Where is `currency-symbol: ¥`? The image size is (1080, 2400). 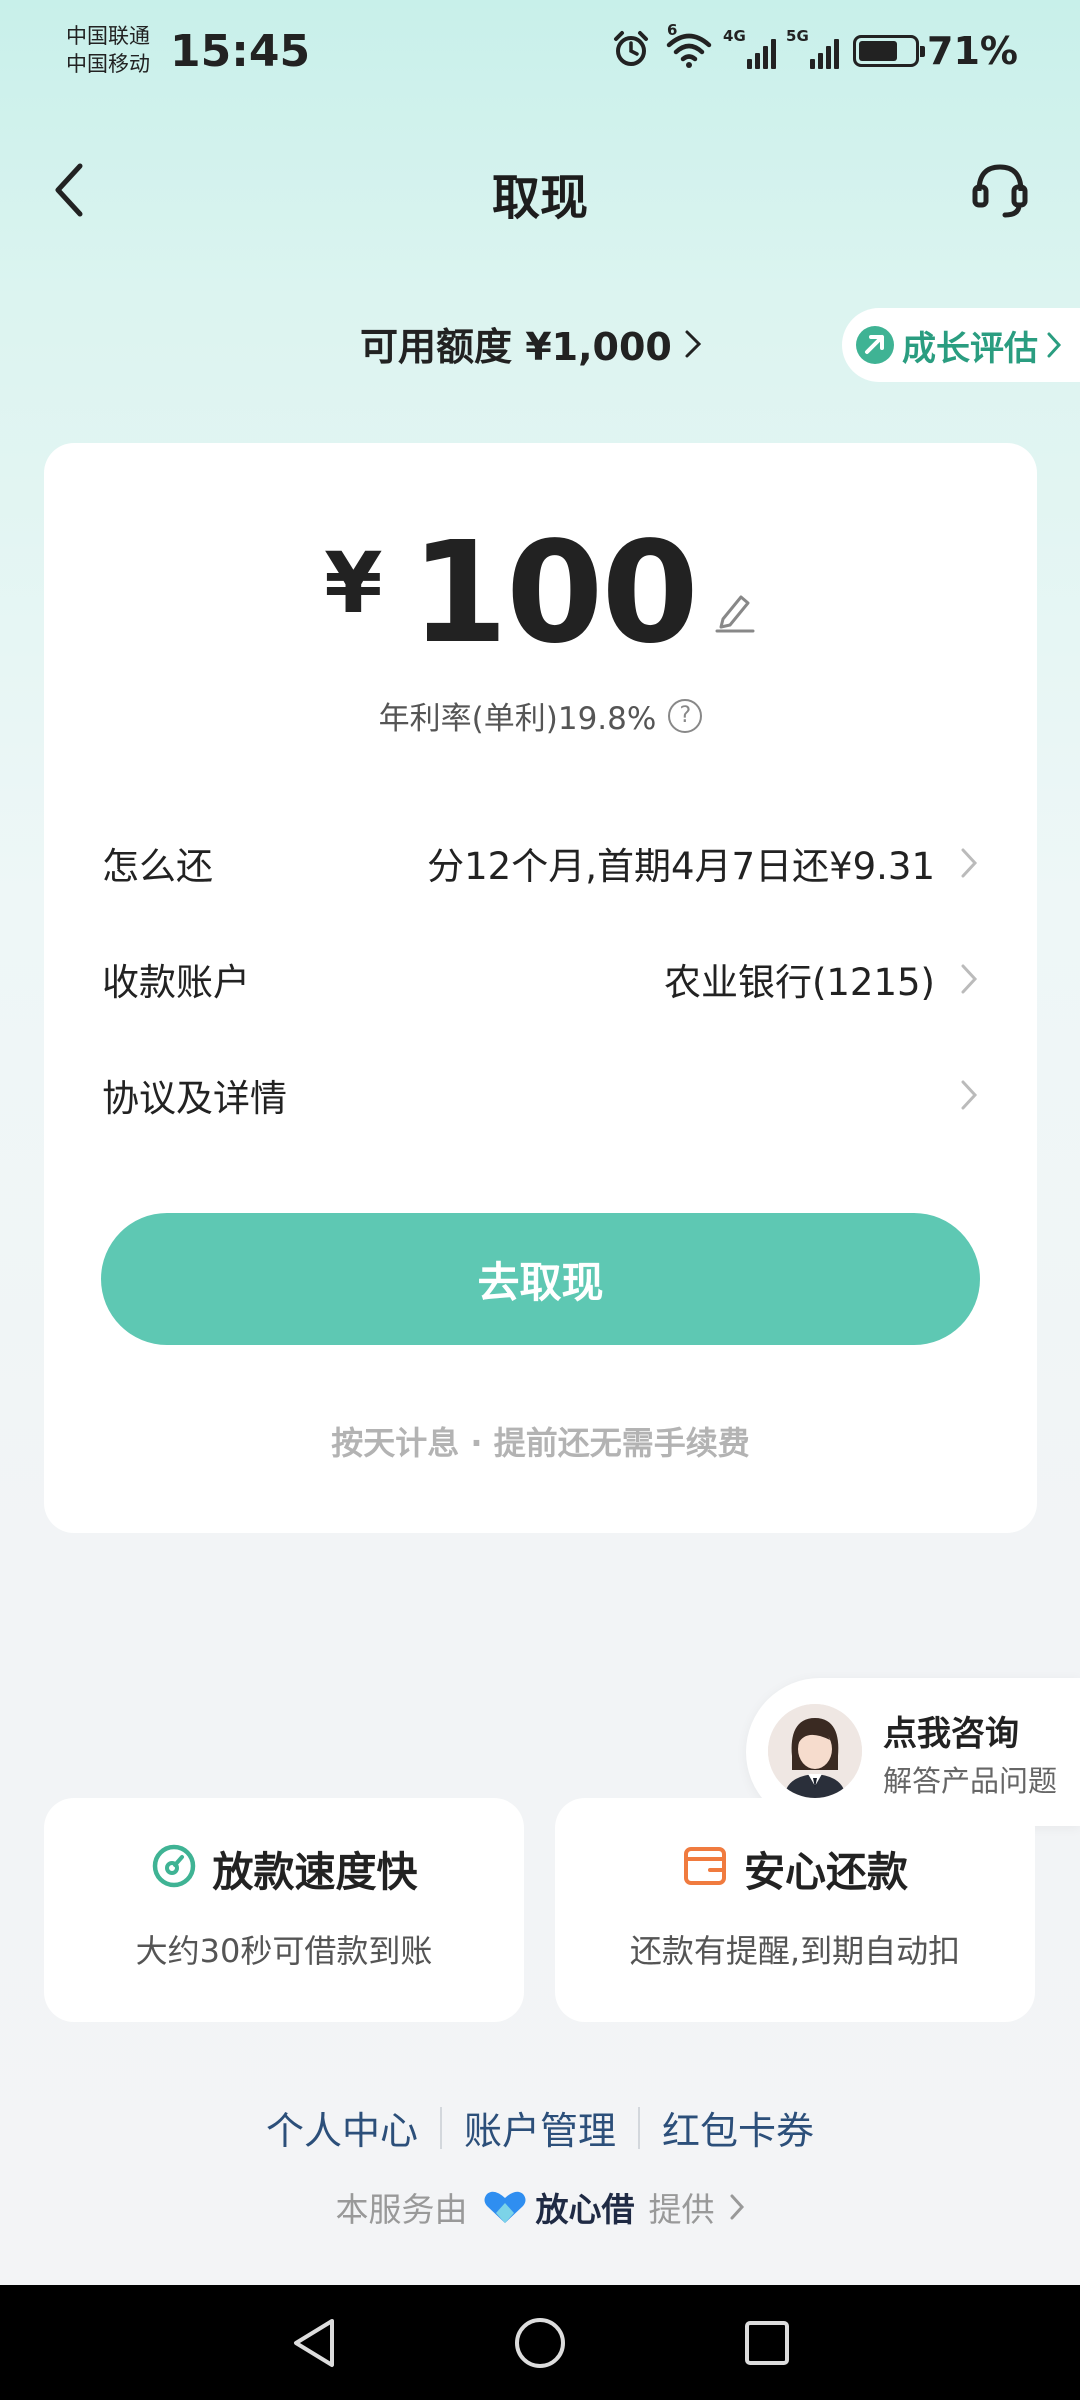
currency-symbol: ¥ is located at coordinates (353, 583).